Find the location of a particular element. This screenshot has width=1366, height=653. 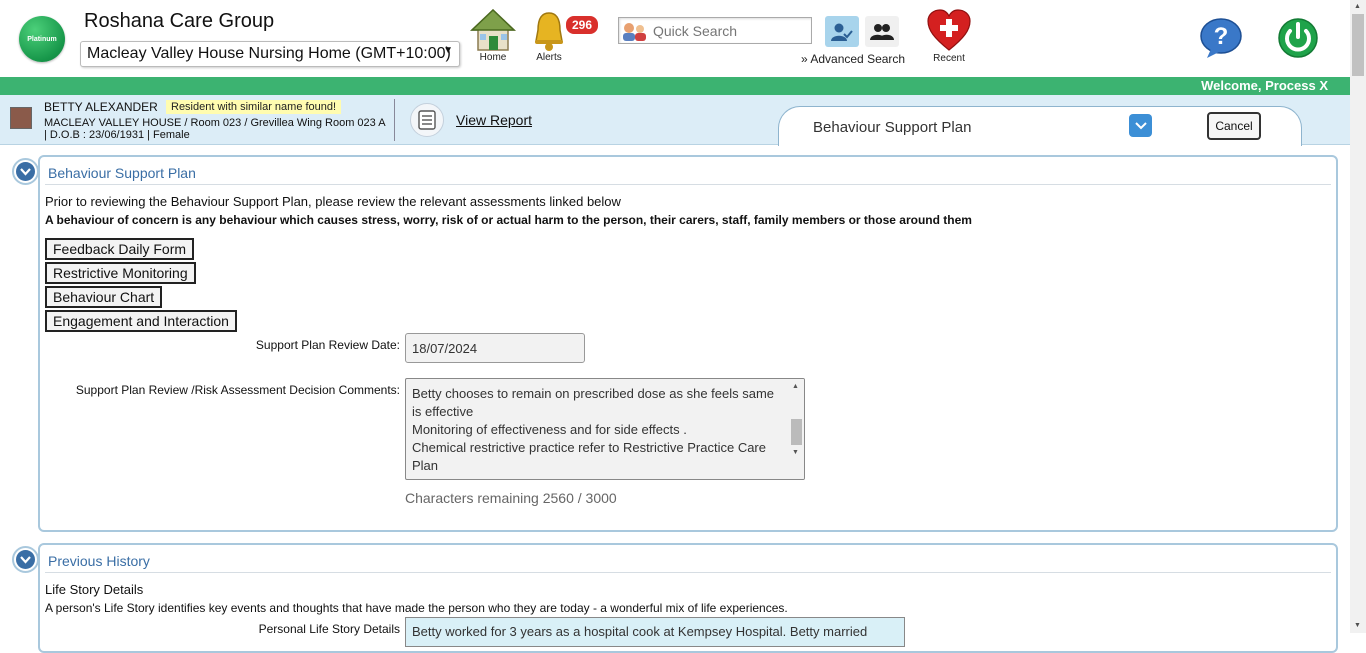

scroll-thumb is located at coordinates (796, 432).